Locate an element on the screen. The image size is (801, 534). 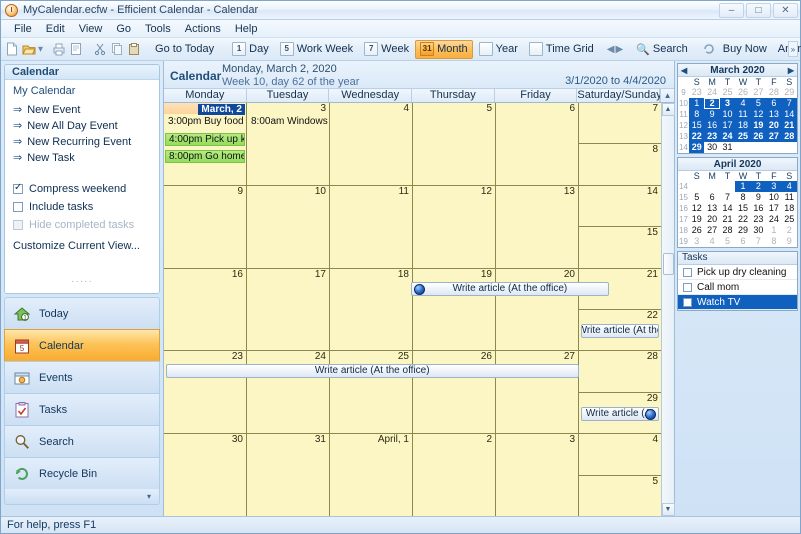
event-item: 8:00pm Go home is located at coordinates (205, 156).